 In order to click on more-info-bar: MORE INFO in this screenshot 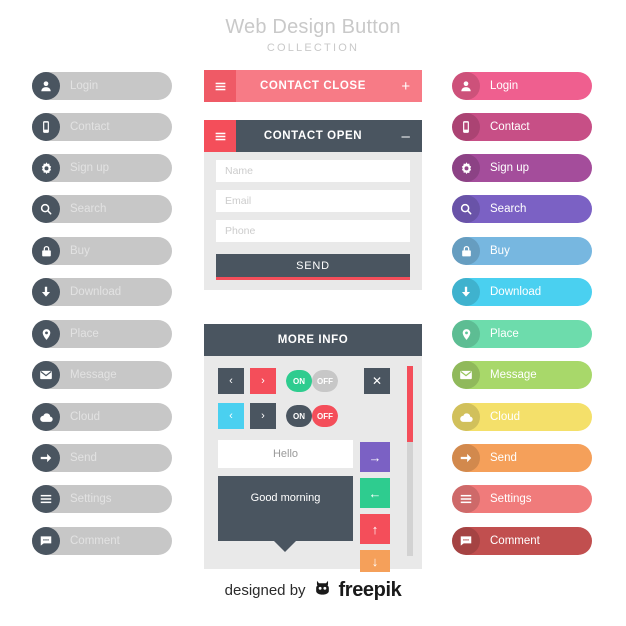, I will do `click(313, 340)`.